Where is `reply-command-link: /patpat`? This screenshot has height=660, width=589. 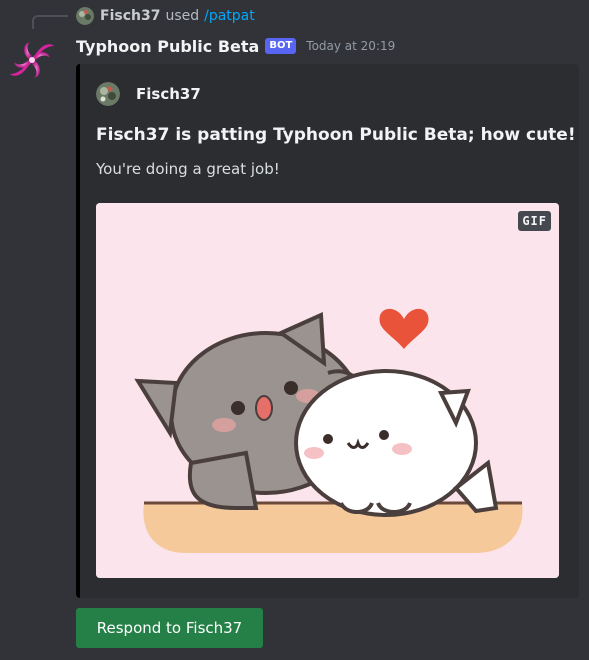
reply-command-link: /patpat is located at coordinates (229, 16).